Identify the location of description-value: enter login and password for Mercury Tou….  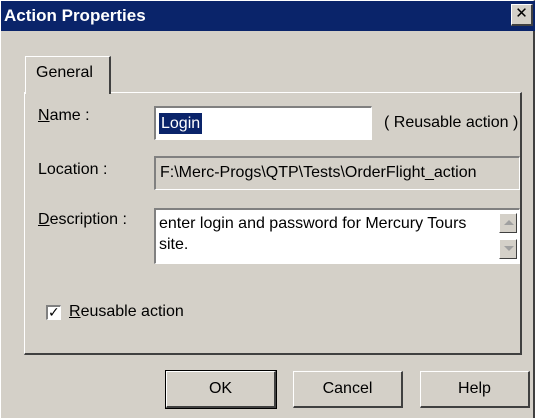
(313, 234).